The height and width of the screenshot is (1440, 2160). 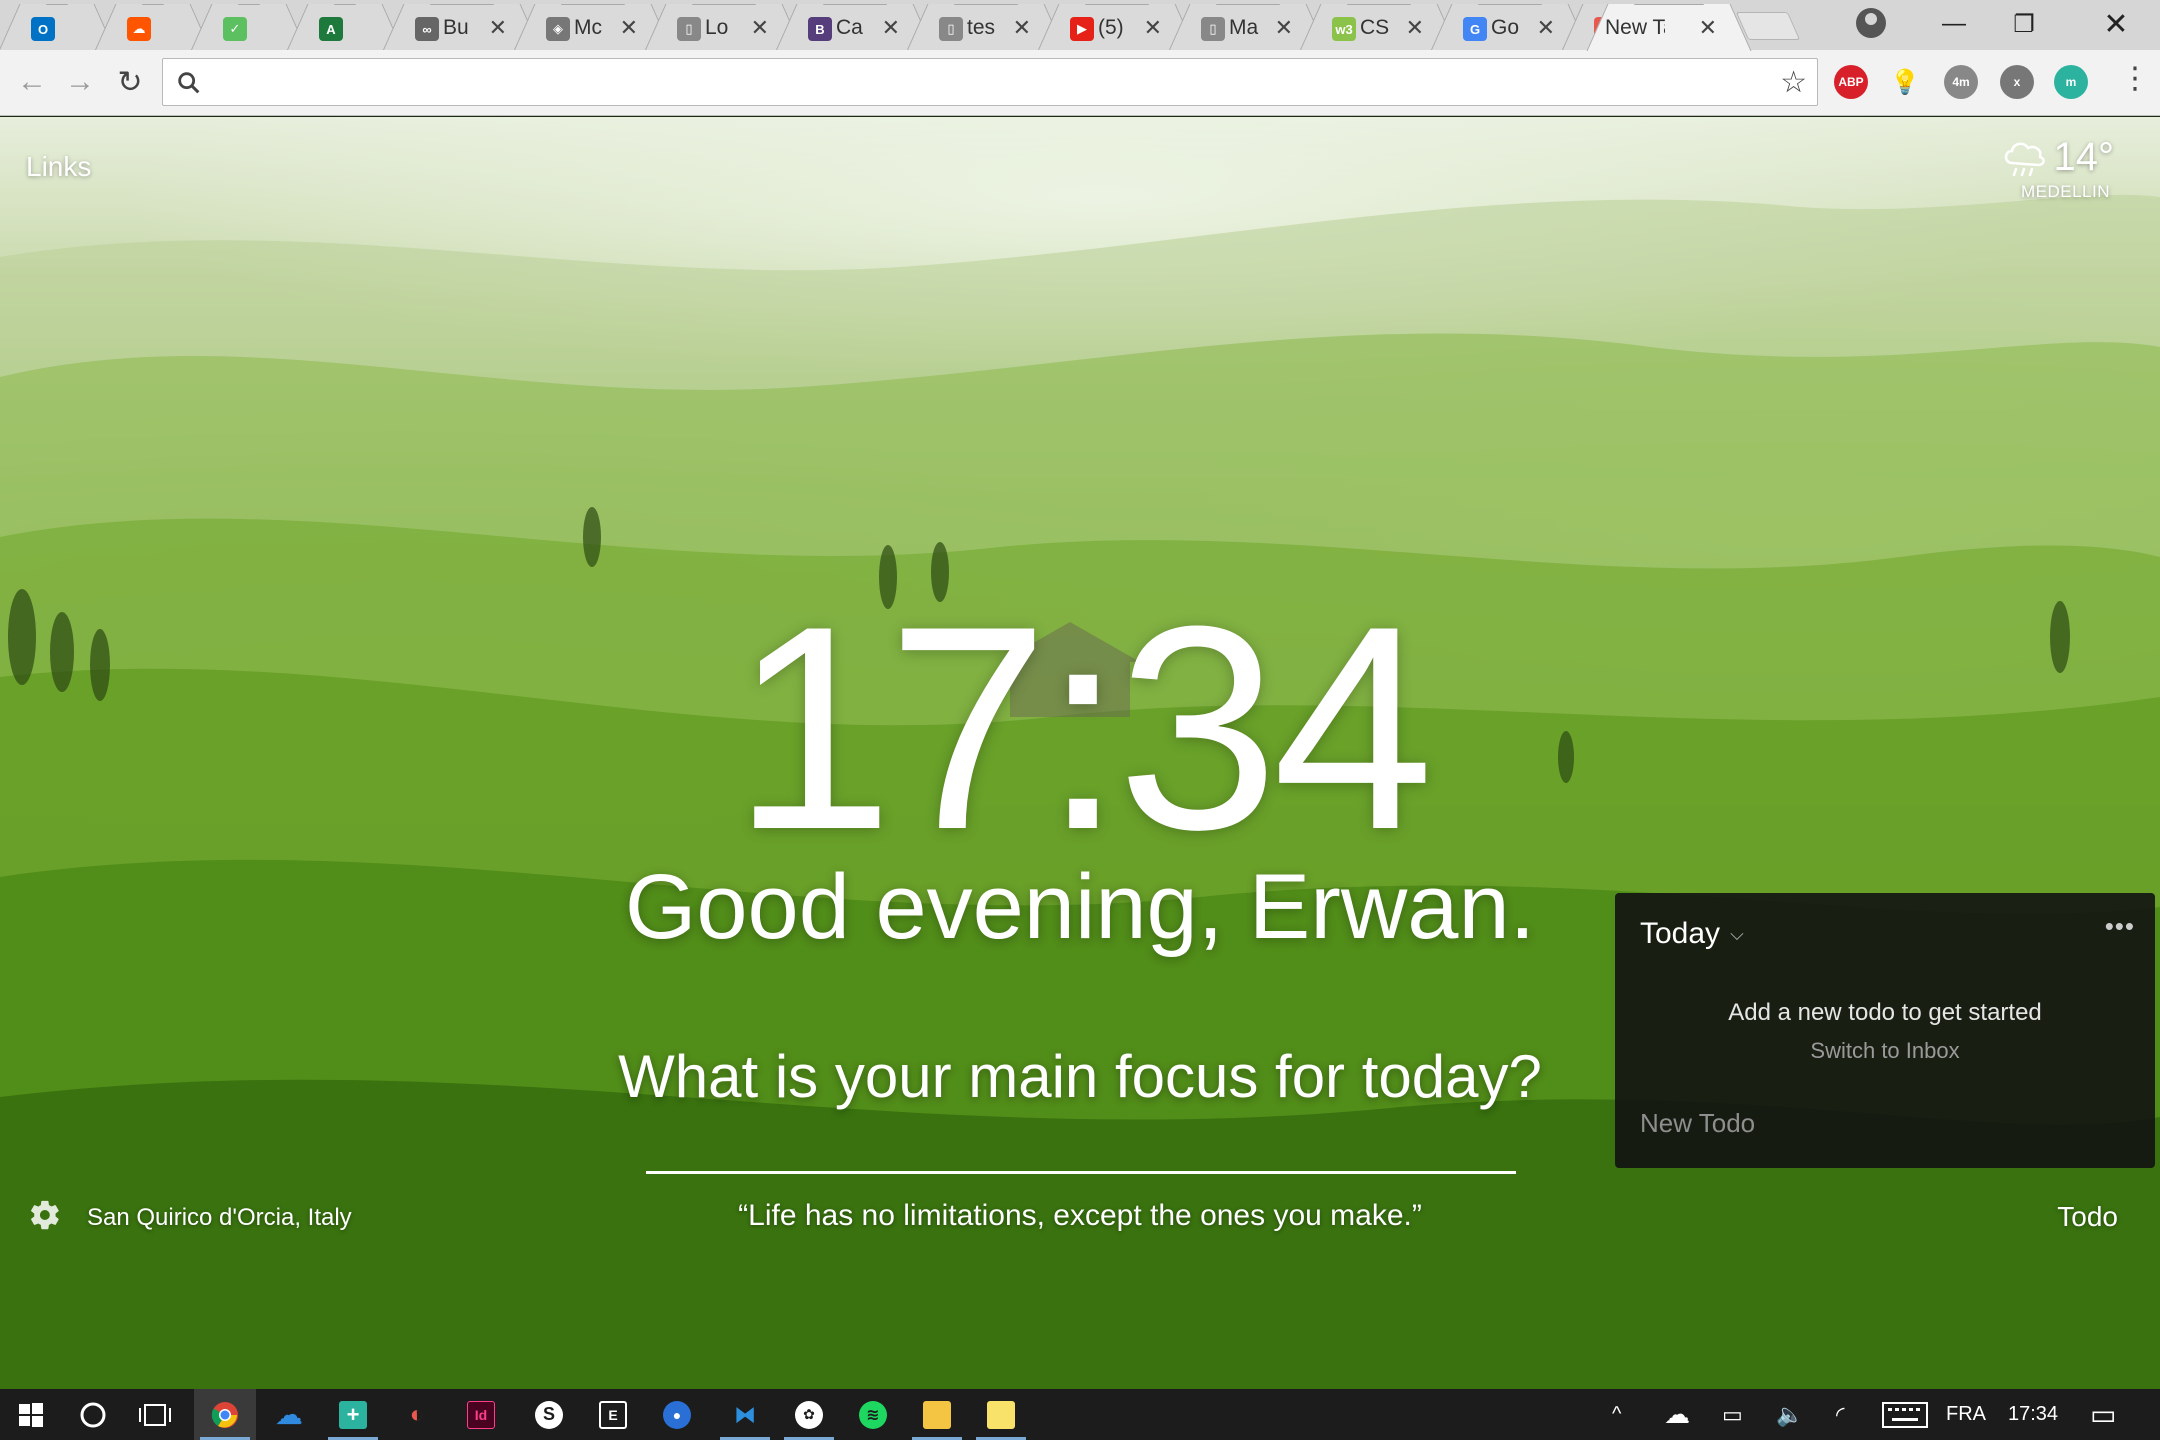 I want to click on browser-tab: ▯ Lo ✕, so click(x=724, y=27).